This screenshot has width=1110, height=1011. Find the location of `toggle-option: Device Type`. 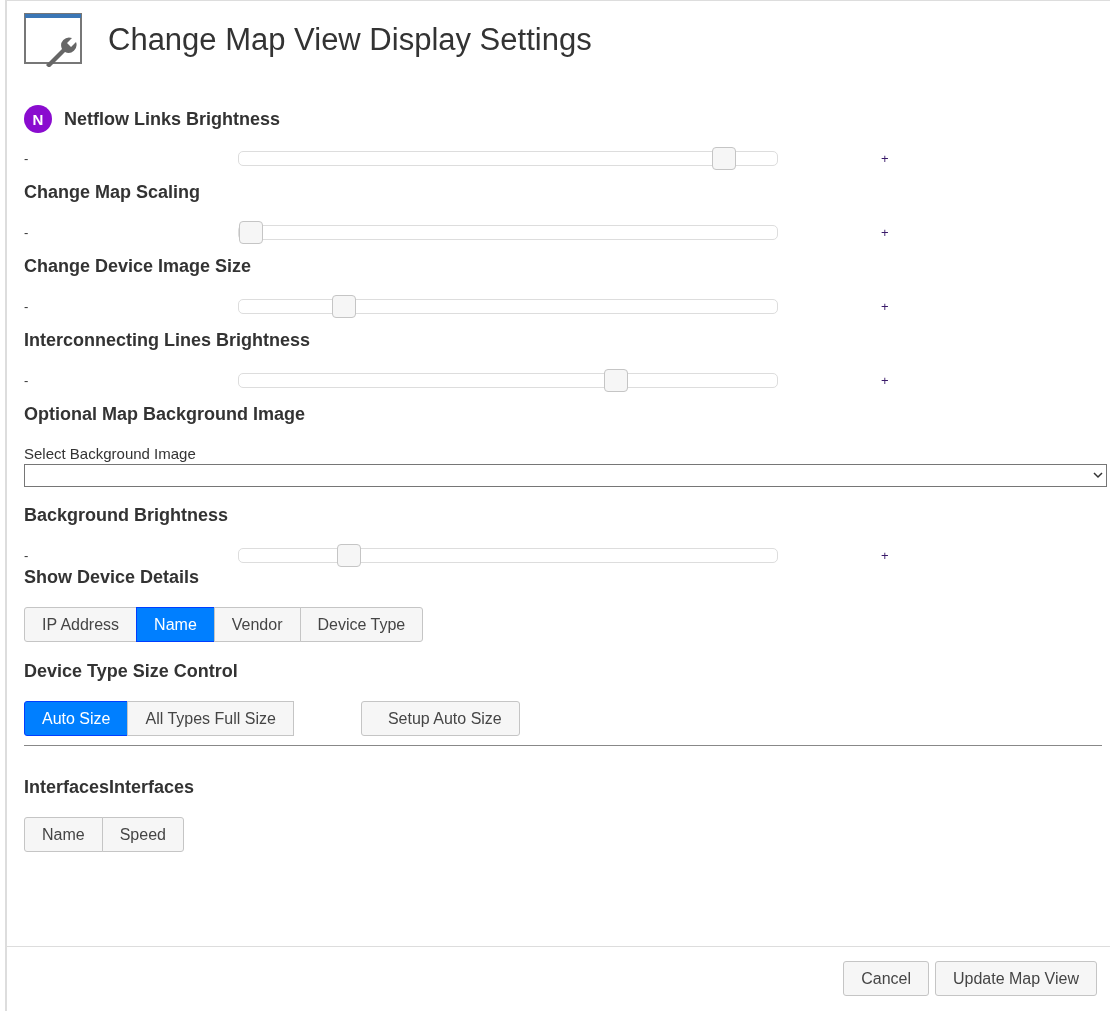

toggle-option: Device Type is located at coordinates (361, 624).